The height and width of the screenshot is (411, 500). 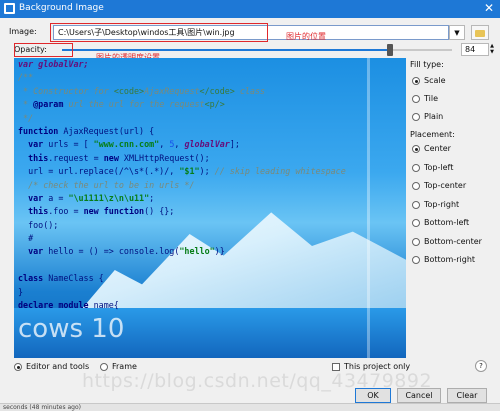 What do you see at coordinates (61, 8) in the screenshot?
I see `window-title: Background Image` at bounding box center [61, 8].